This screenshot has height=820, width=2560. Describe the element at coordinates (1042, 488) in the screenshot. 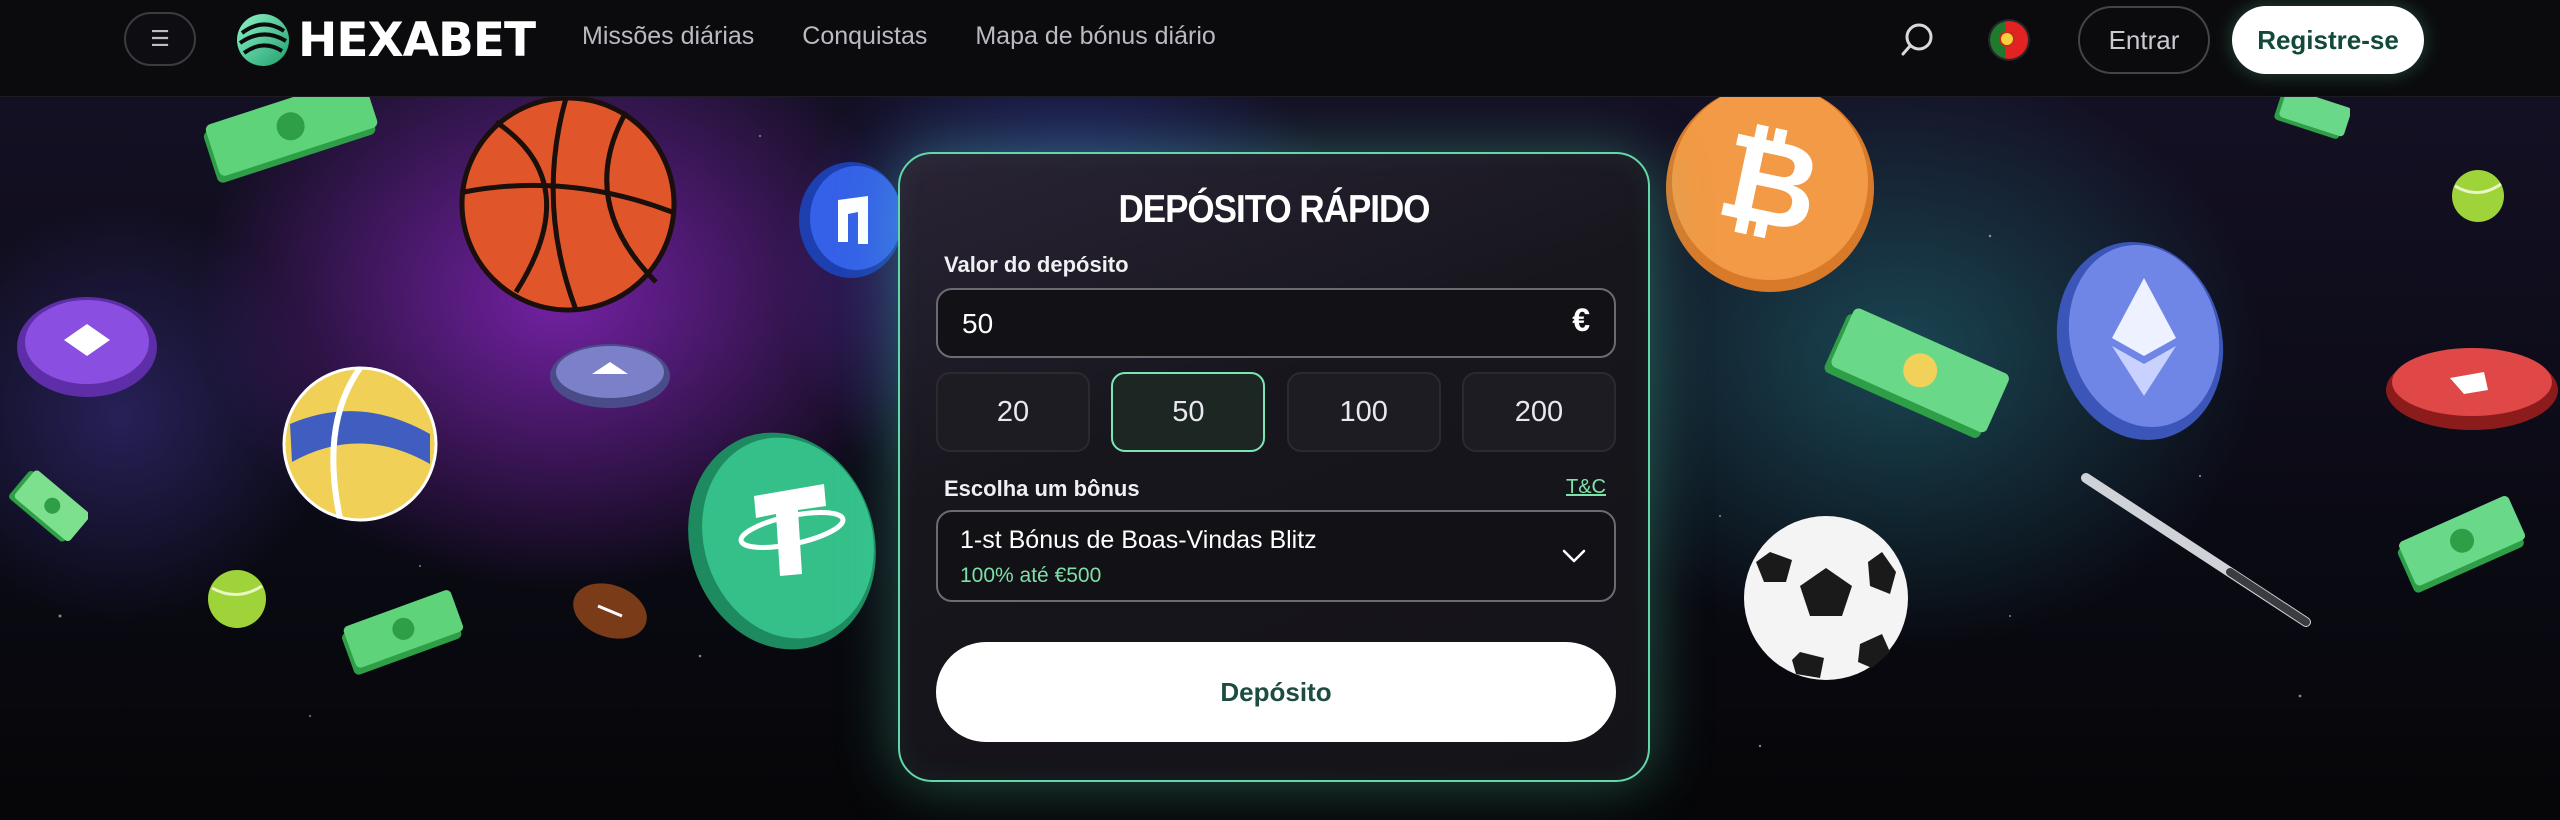

I see `bonus-label: Escolha um bônus` at that location.